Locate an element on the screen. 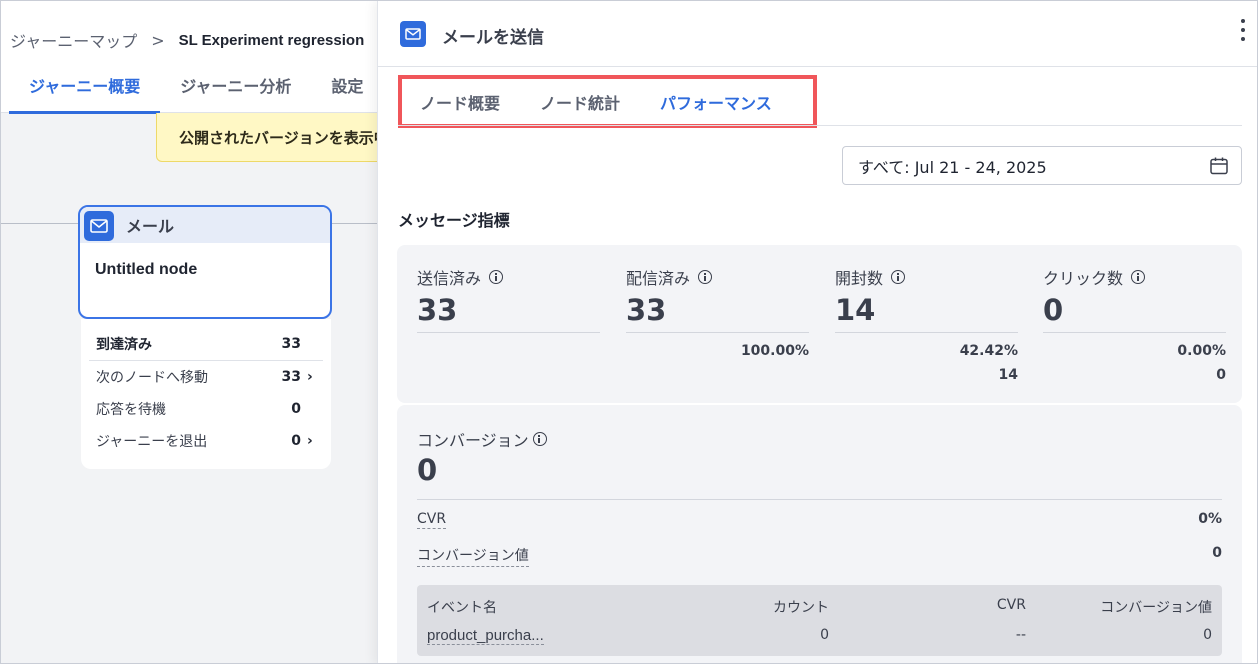 The image size is (1258, 664). metric-rate: 0.00% is located at coordinates (1201, 351).